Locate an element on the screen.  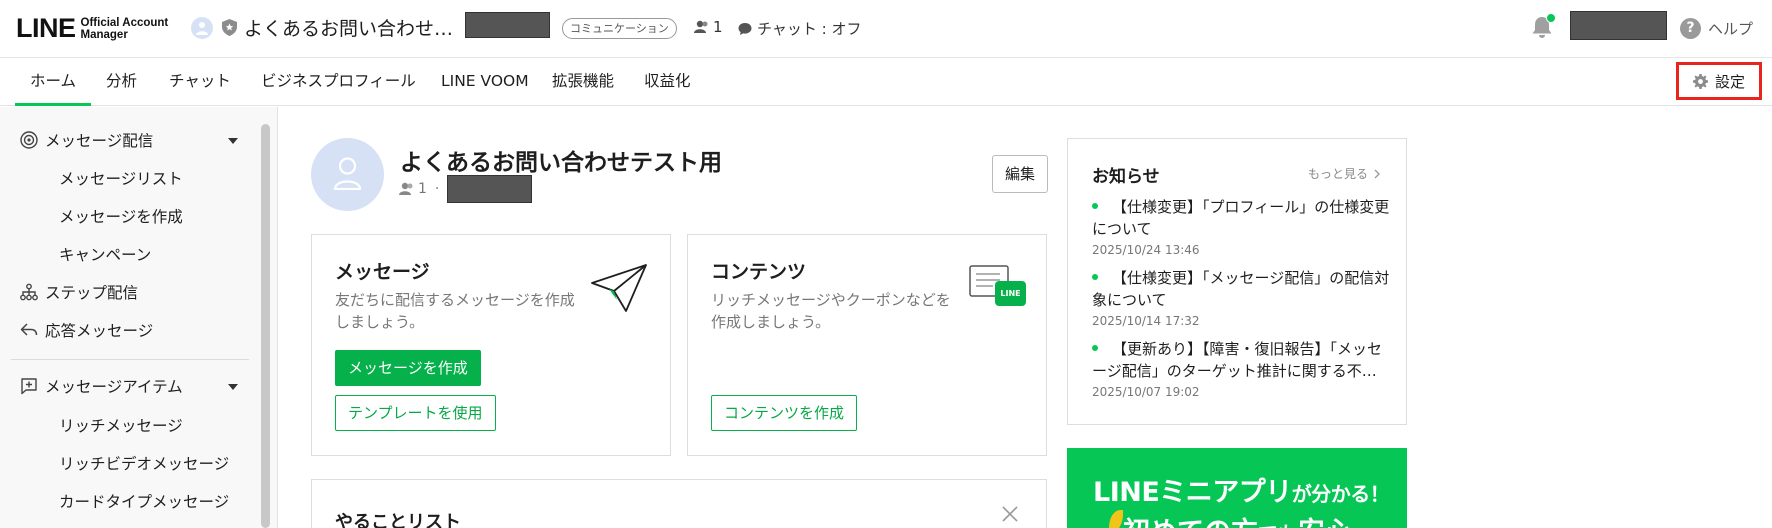
sidebar-item-message-delivery: メッセージ配信 is located at coordinates (86, 140).